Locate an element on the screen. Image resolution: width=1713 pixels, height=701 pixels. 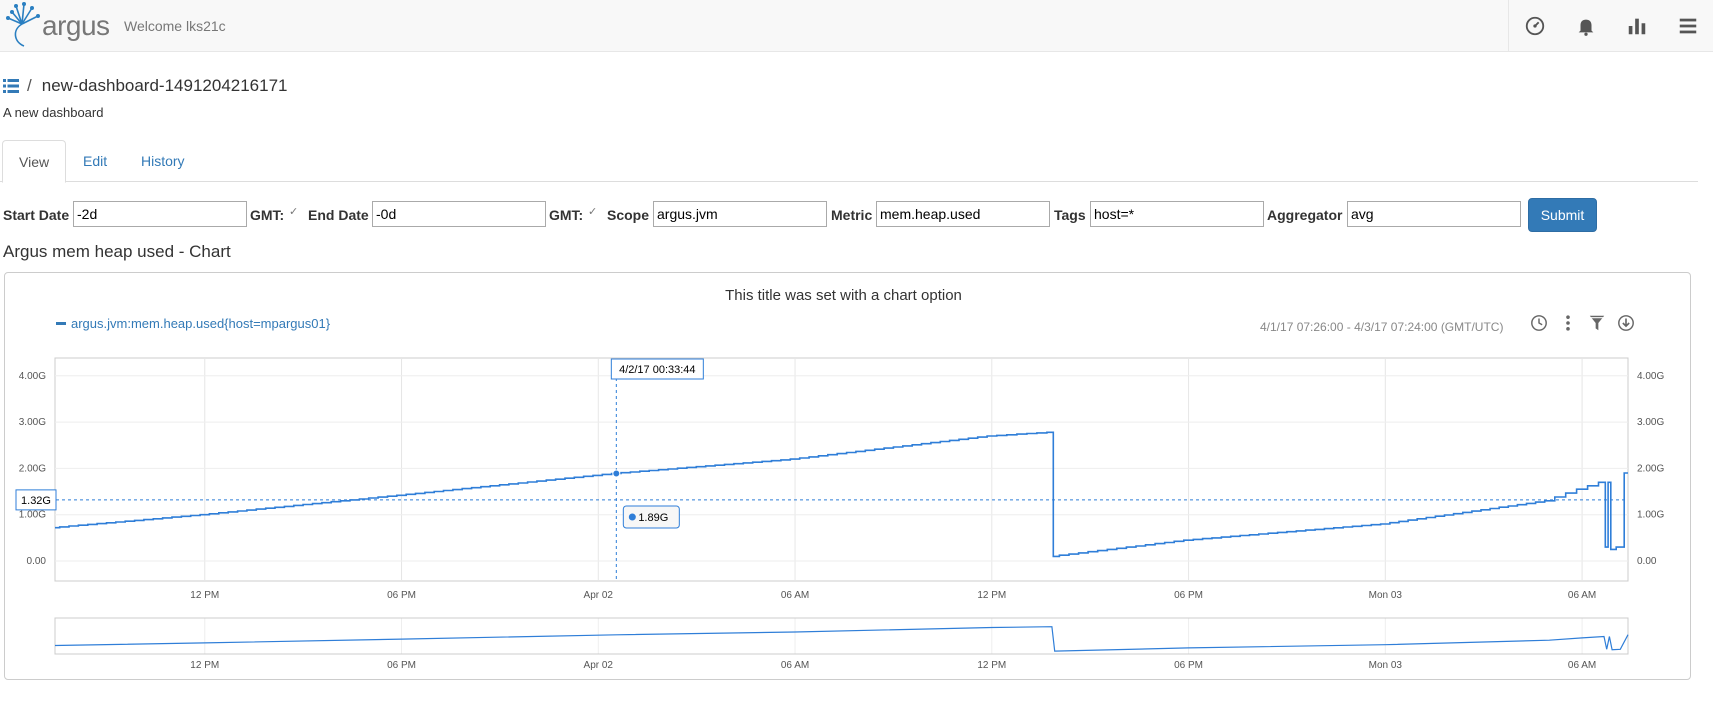
y-tick-label-left: 1.00G is located at coordinates (32, 515).